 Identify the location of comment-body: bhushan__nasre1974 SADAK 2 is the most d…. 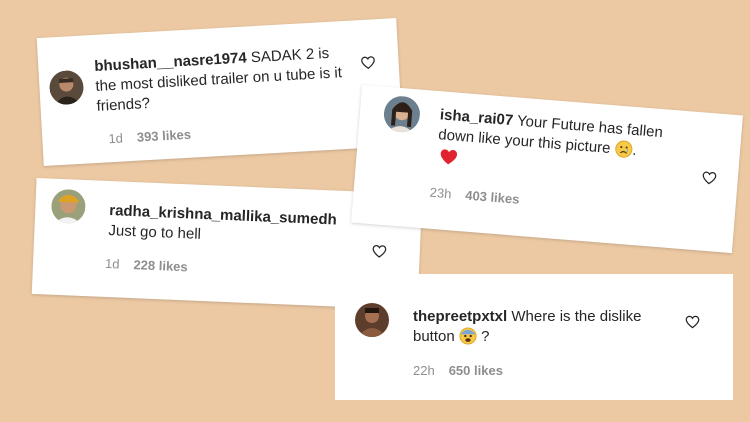
(220, 80).